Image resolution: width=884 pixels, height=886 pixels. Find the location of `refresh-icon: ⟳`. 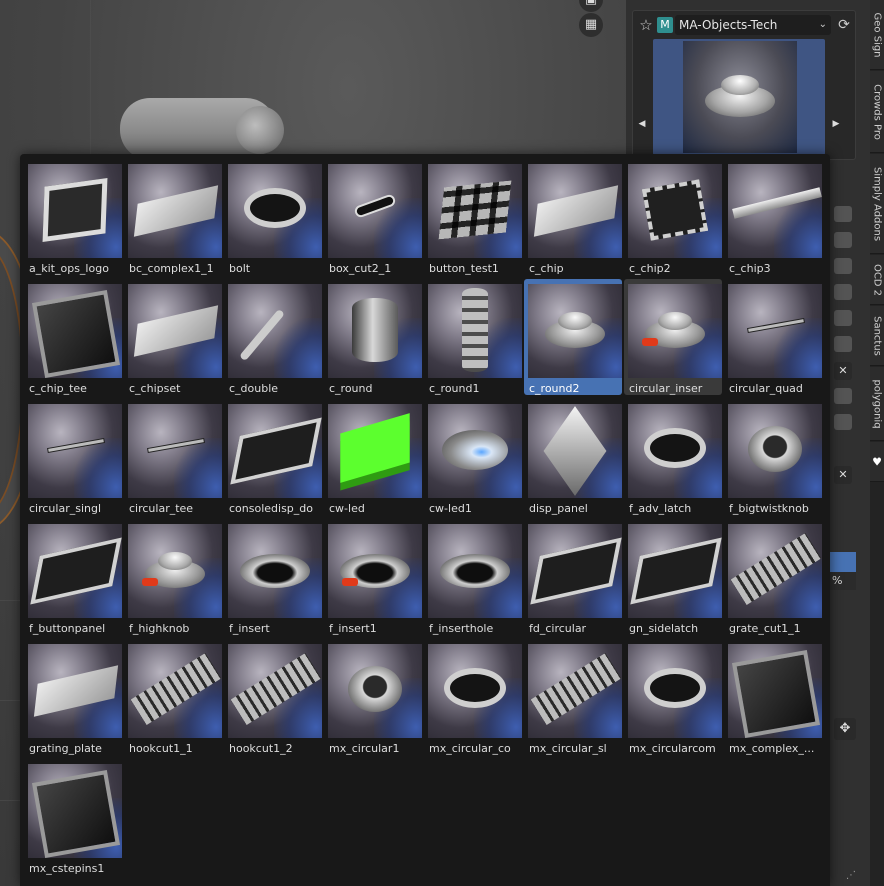

refresh-icon: ⟳ is located at coordinates (844, 25).